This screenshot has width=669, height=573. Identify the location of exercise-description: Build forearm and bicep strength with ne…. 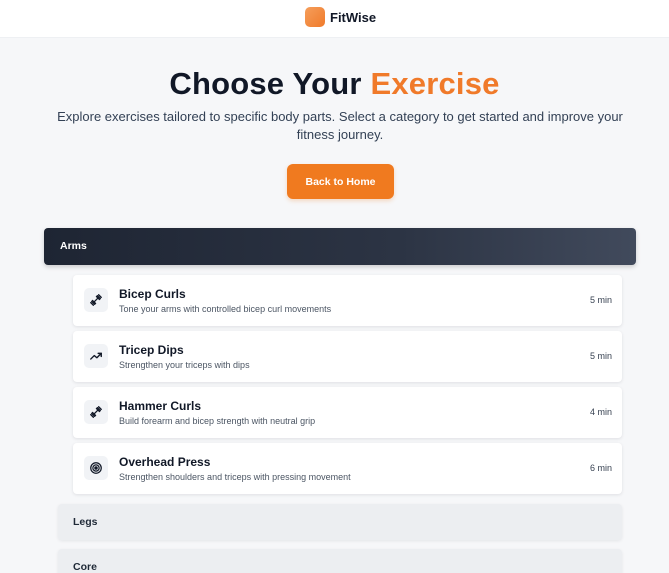
(217, 421).